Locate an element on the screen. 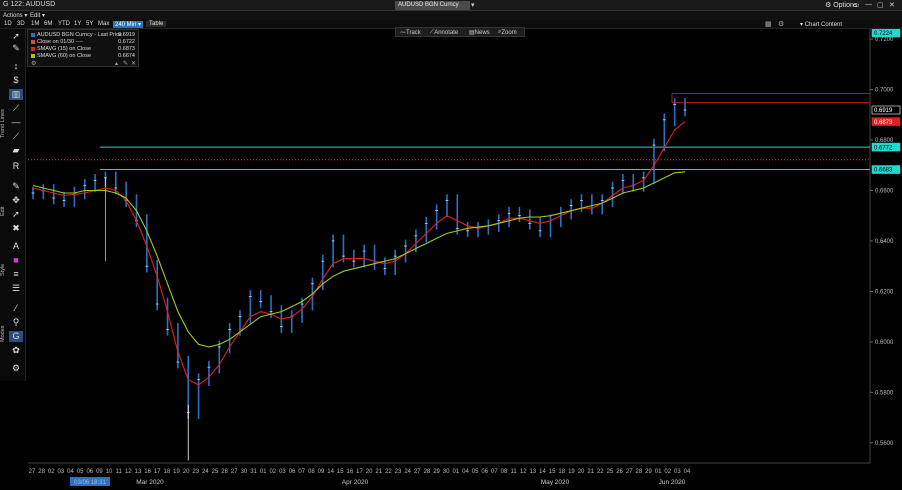 The height and width of the screenshot is (490, 902). text-style-icon: A is located at coordinates (16, 246).